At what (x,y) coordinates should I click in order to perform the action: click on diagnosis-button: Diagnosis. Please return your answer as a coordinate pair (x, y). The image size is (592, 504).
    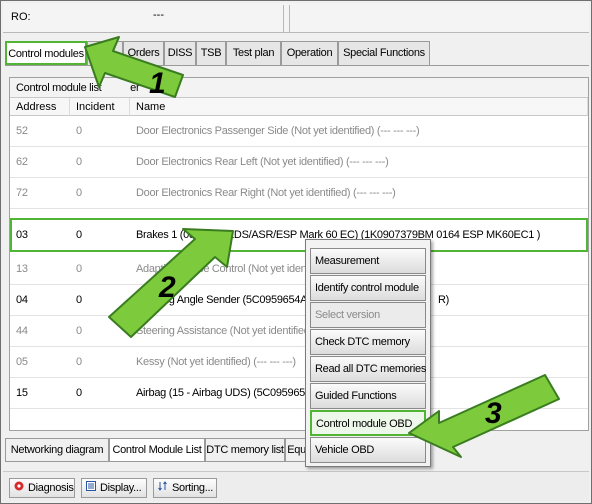
    Looking at the image, I should click on (42, 488).